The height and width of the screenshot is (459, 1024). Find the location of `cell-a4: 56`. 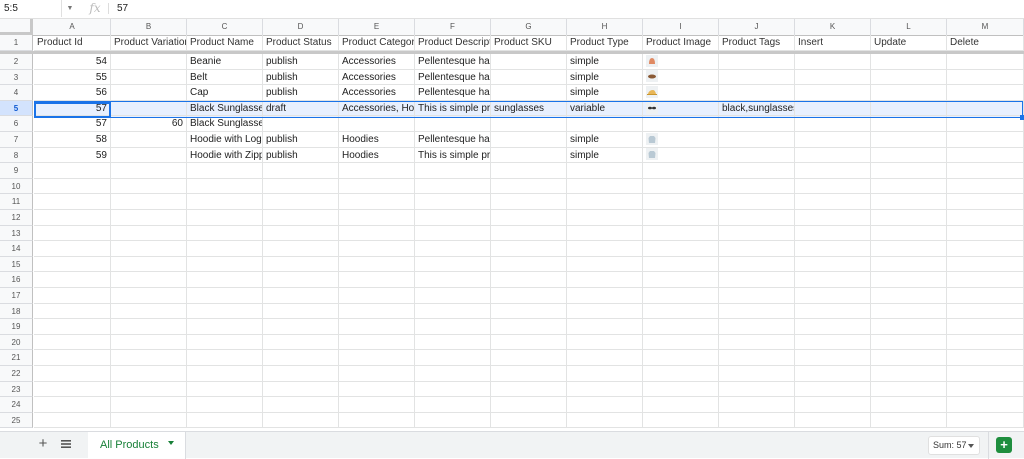

cell-a4: 56 is located at coordinates (72, 93).